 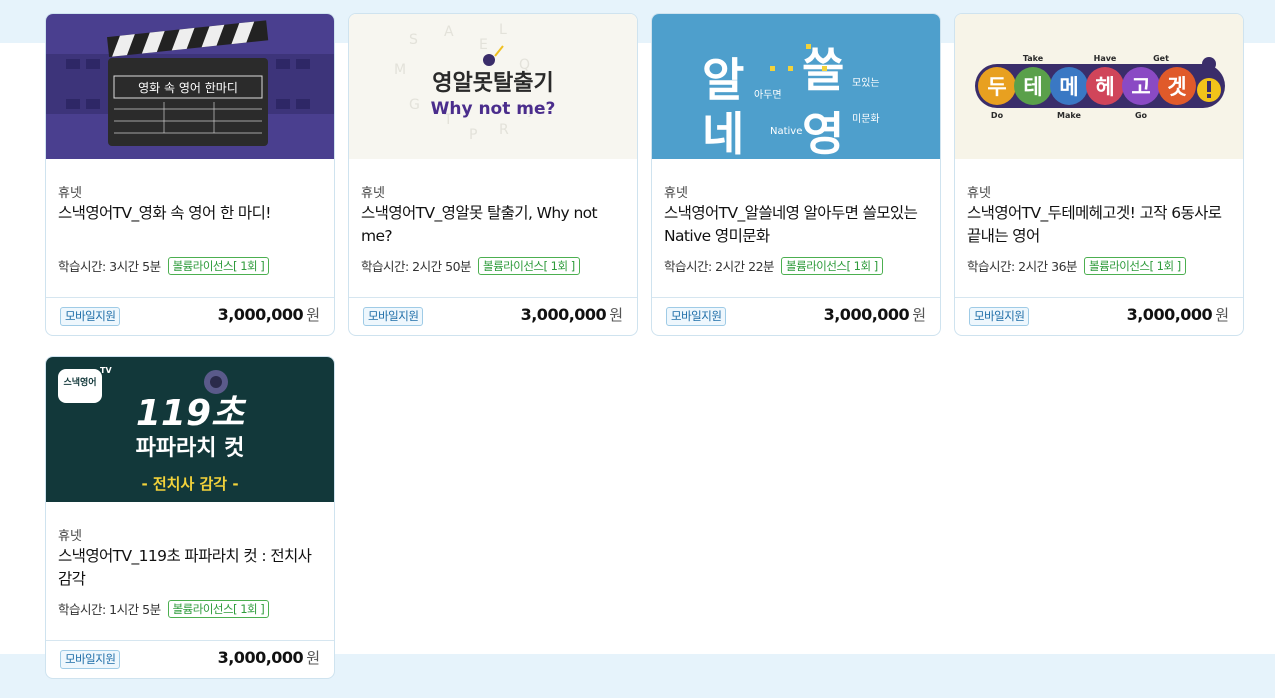 What do you see at coordinates (109, 266) in the screenshot?
I see `study-time: 학습시간: 3시간 5분` at bounding box center [109, 266].